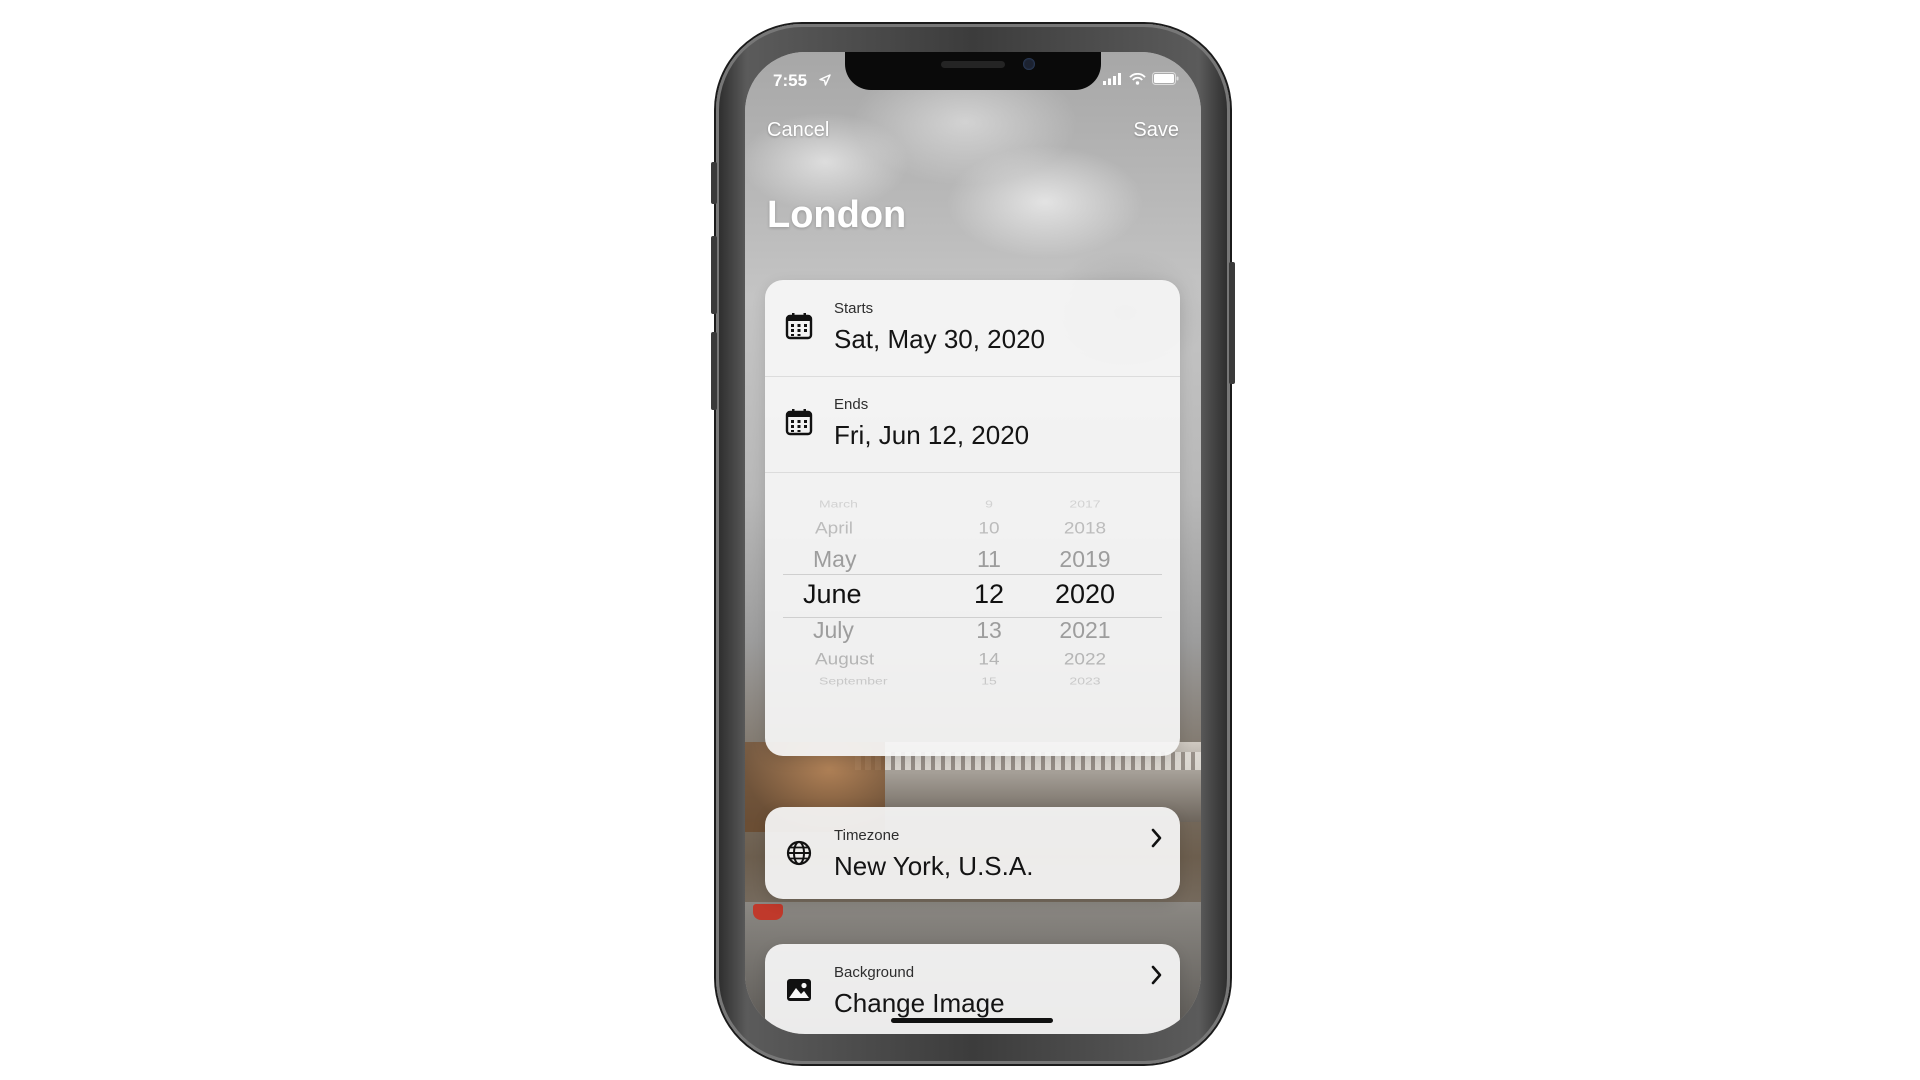  I want to click on picker-year-column: 2017 2018 2019 2020 2021 2022 2023, so click(1085, 600).